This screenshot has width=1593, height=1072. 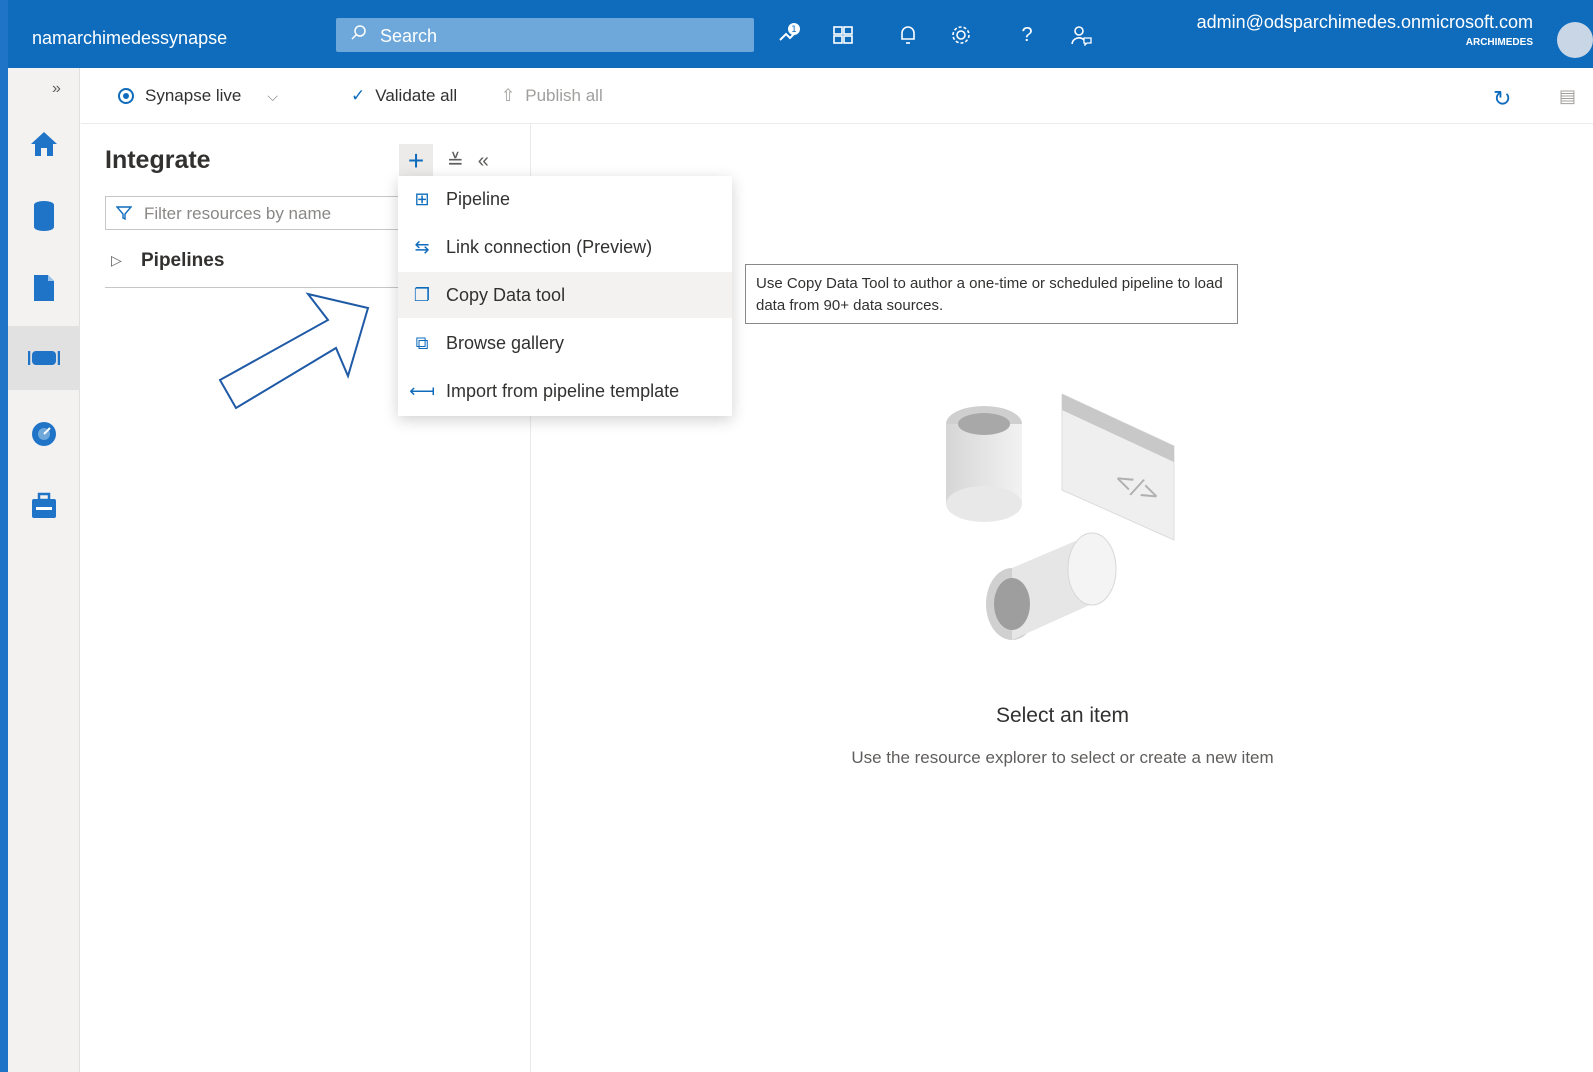 What do you see at coordinates (505, 342) in the screenshot?
I see `menu-item-label: Browse gallery` at bounding box center [505, 342].